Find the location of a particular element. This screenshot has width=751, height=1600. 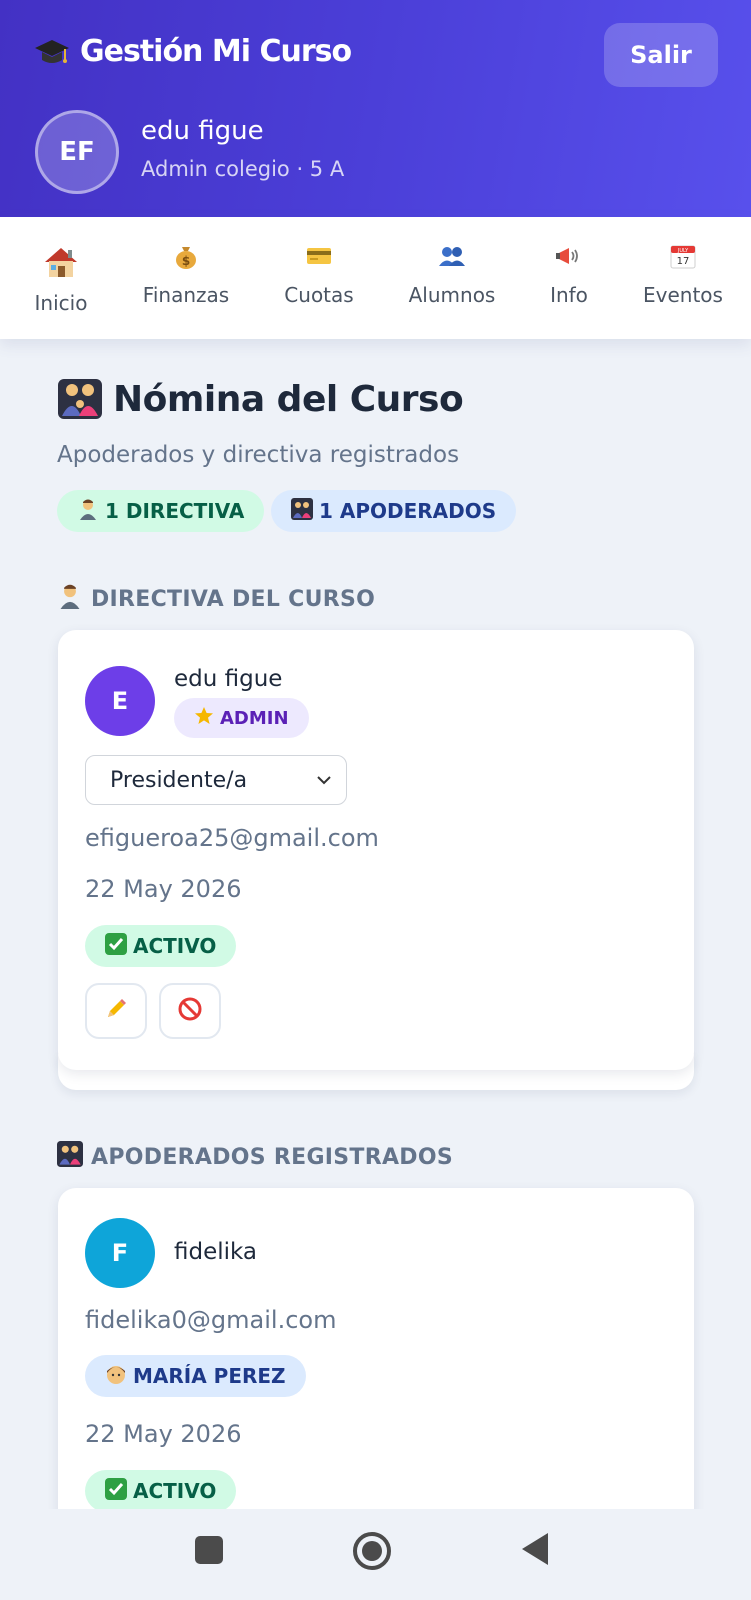

apoderados-count-text: 1 APODERADOS is located at coordinates (408, 511).